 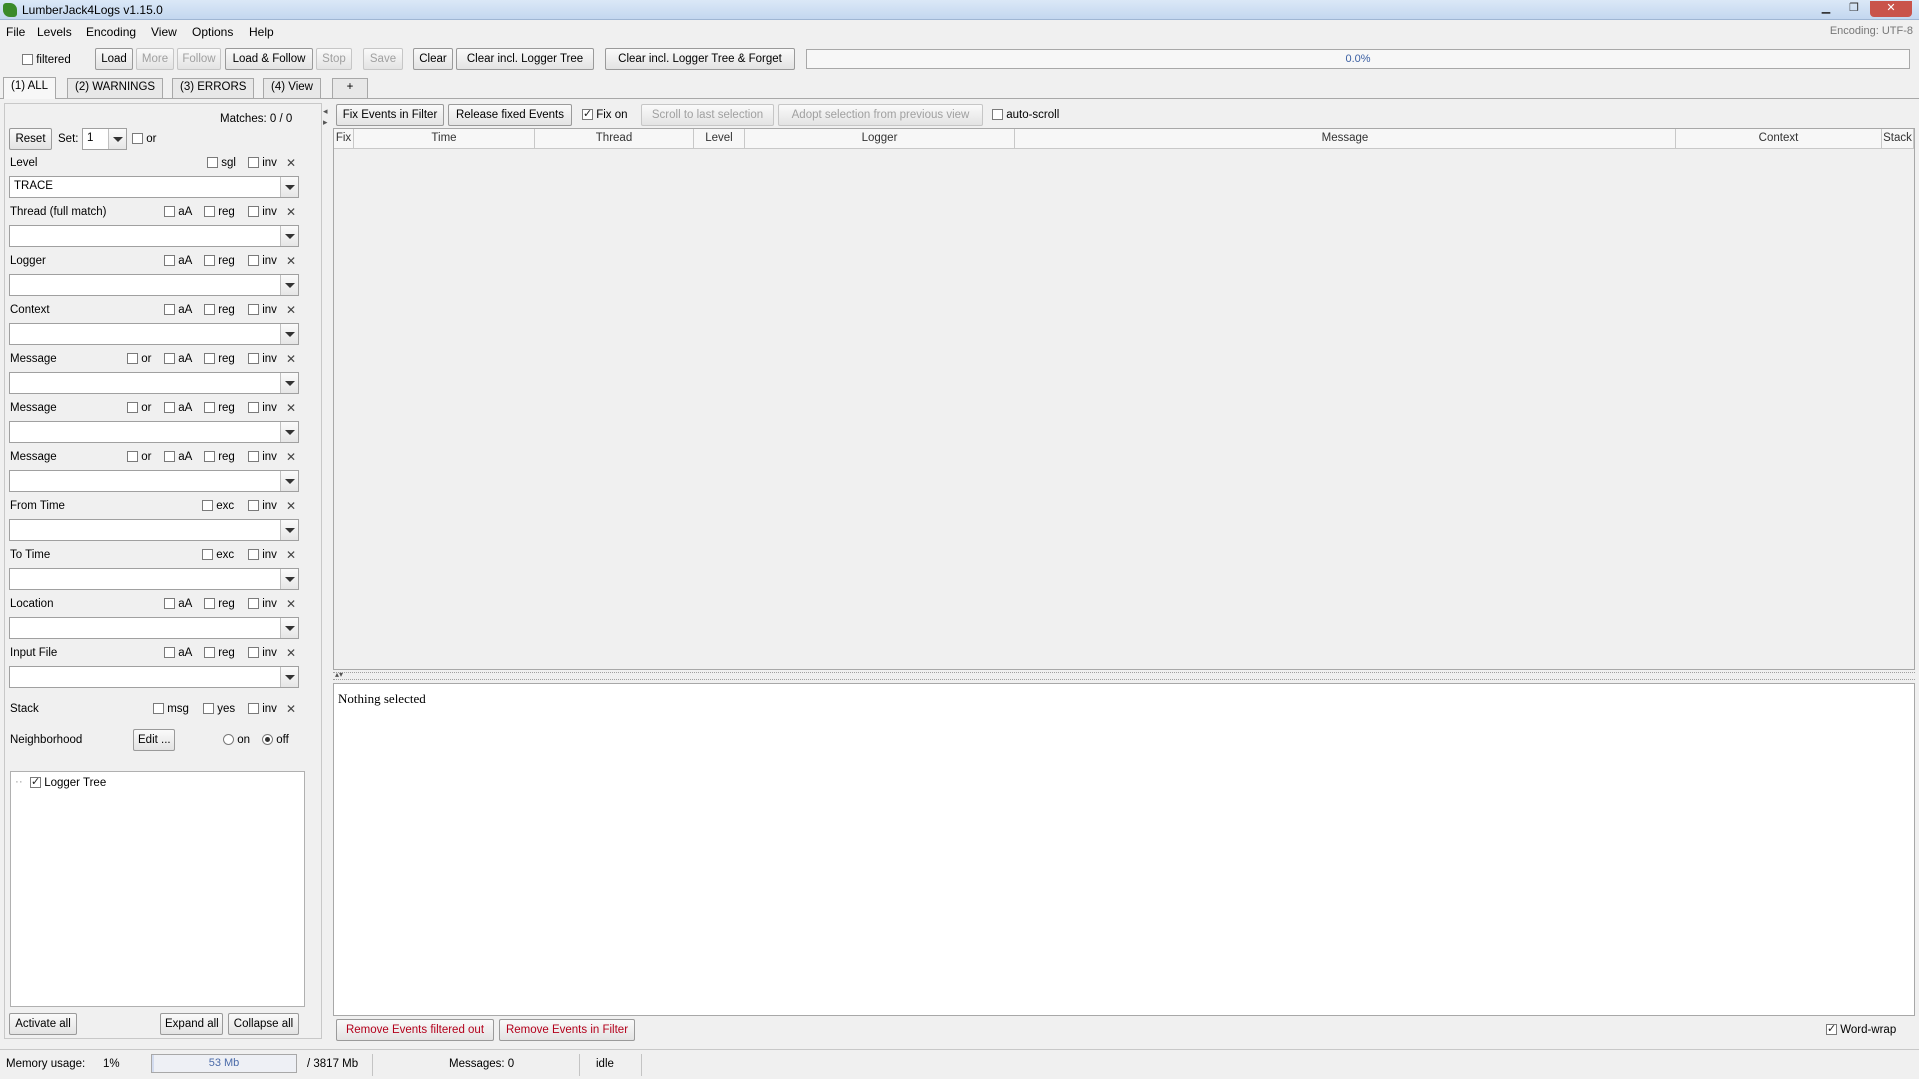 I want to click on word-wrap-toggle: Word-wrap, so click(x=1861, y=1029).